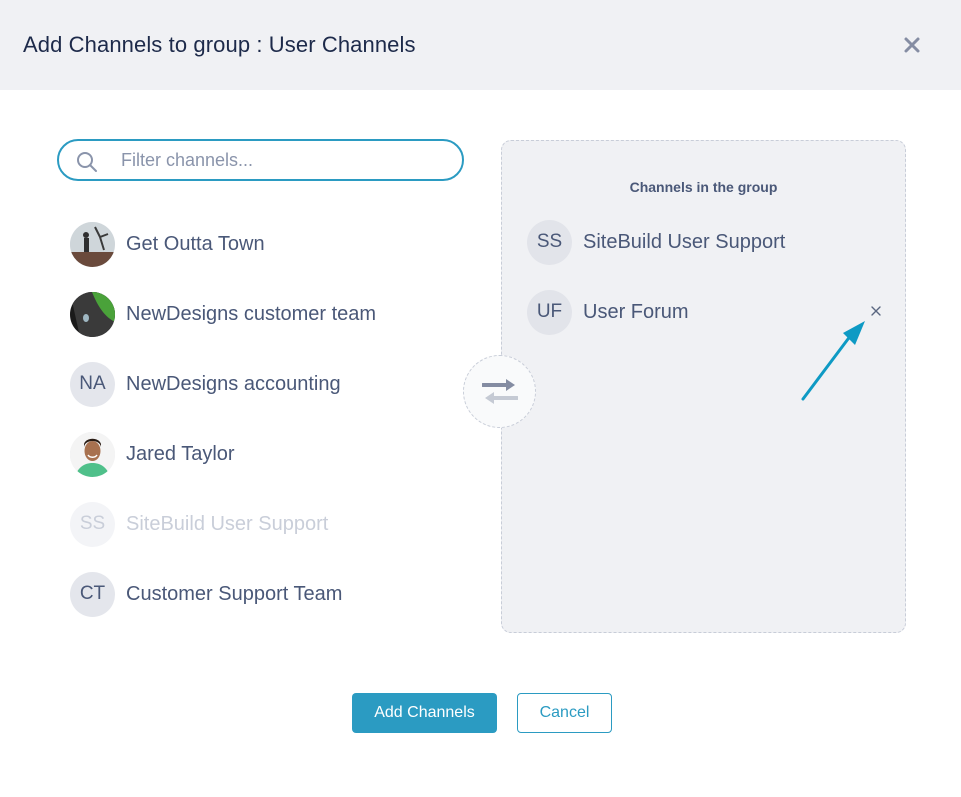  I want to click on filter-channels-search, so click(260, 160).